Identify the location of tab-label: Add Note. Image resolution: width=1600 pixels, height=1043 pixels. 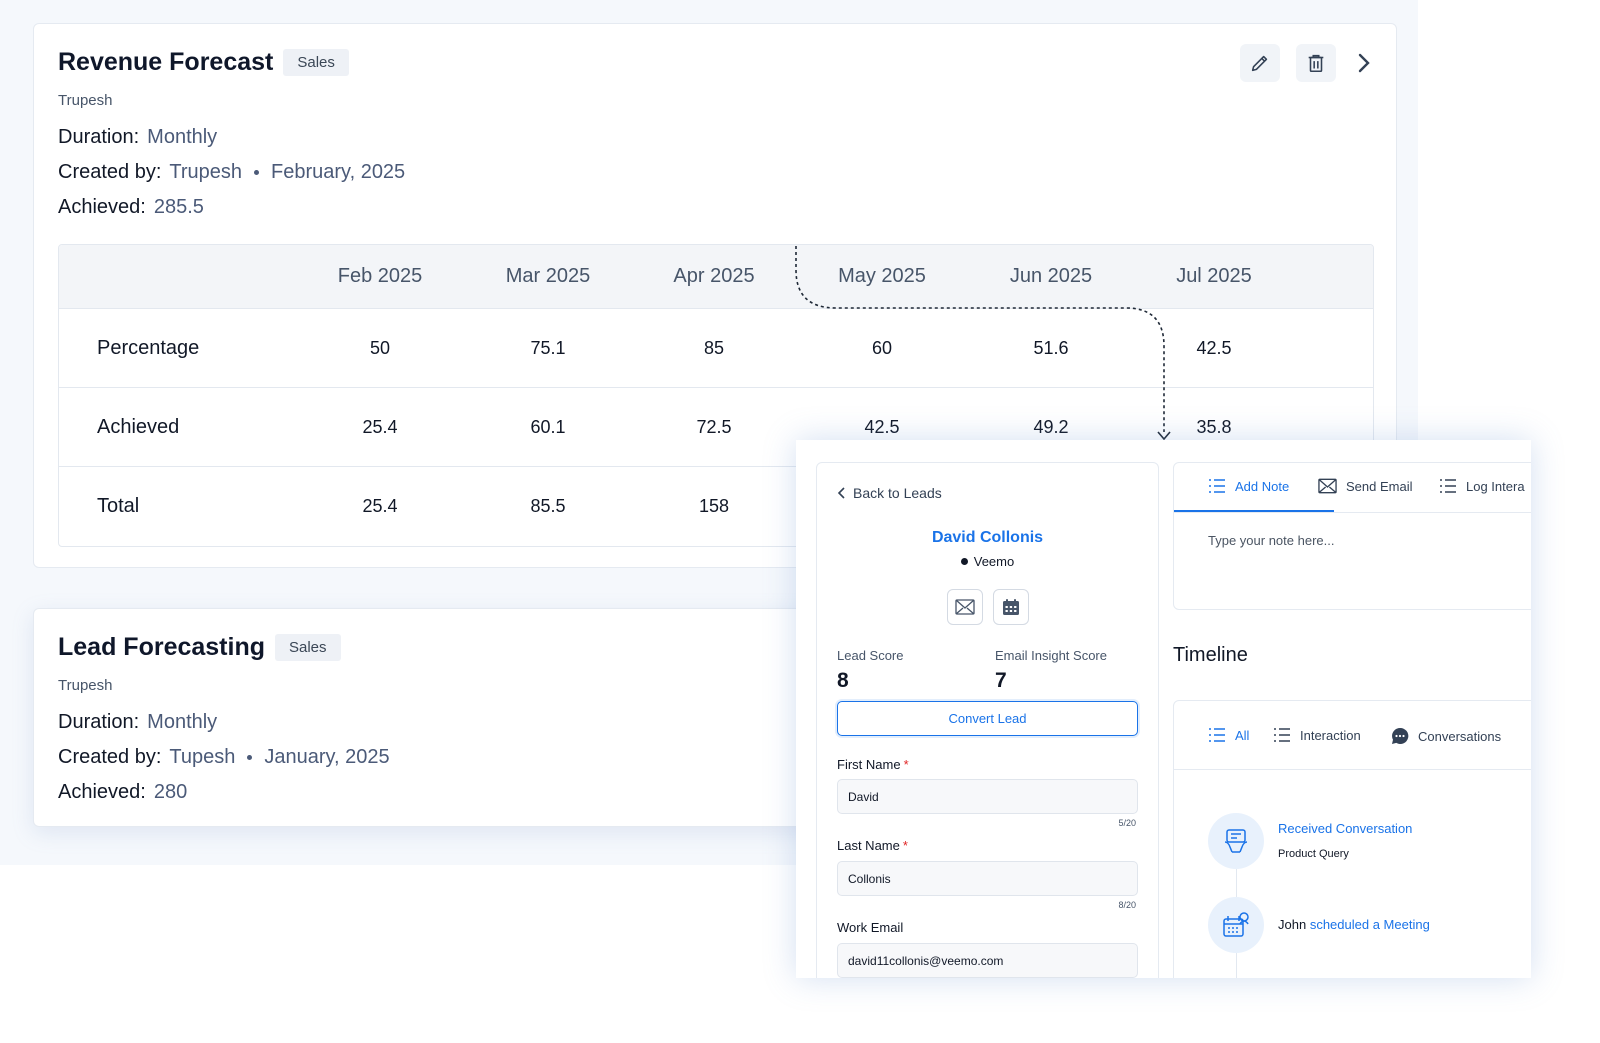
(1262, 486).